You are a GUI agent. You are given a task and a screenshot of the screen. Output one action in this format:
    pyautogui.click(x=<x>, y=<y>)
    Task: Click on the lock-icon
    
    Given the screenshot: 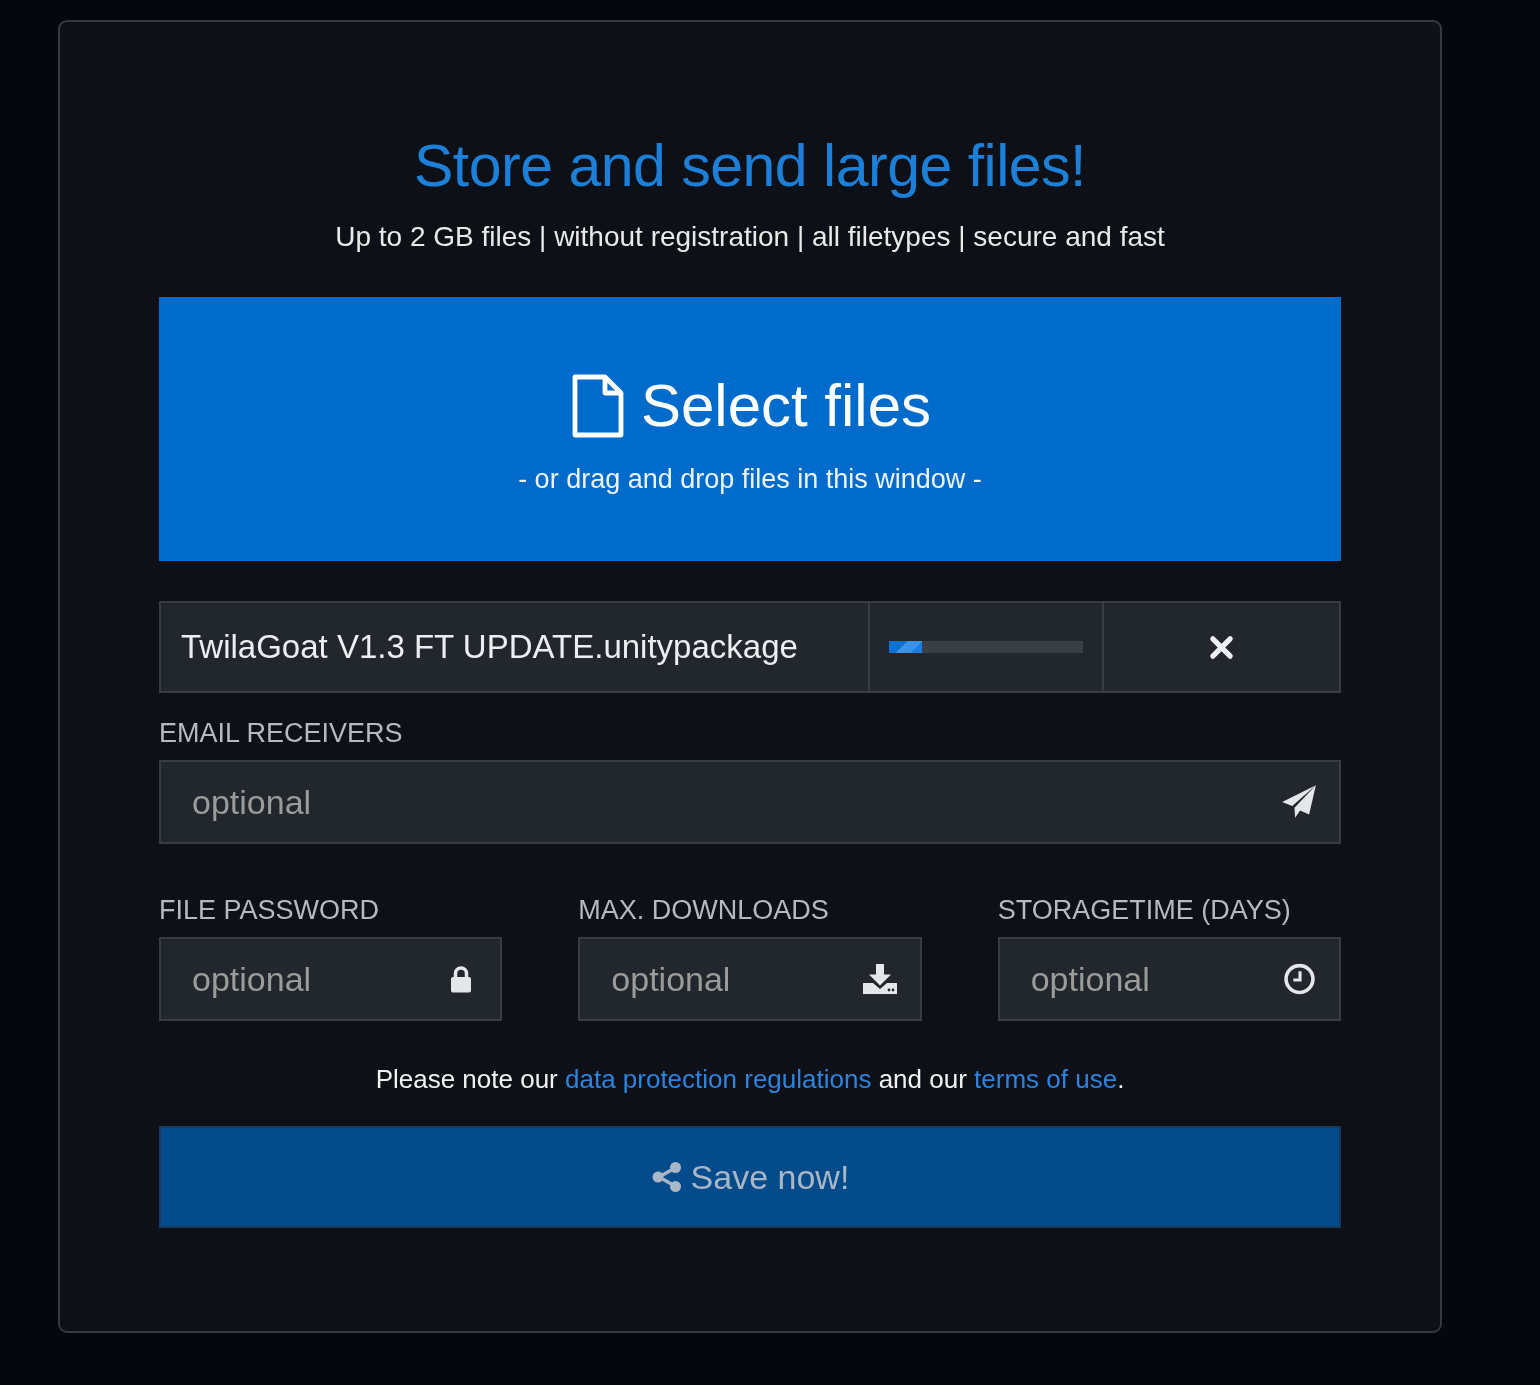 What is the action you would take?
    pyautogui.click(x=461, y=979)
    